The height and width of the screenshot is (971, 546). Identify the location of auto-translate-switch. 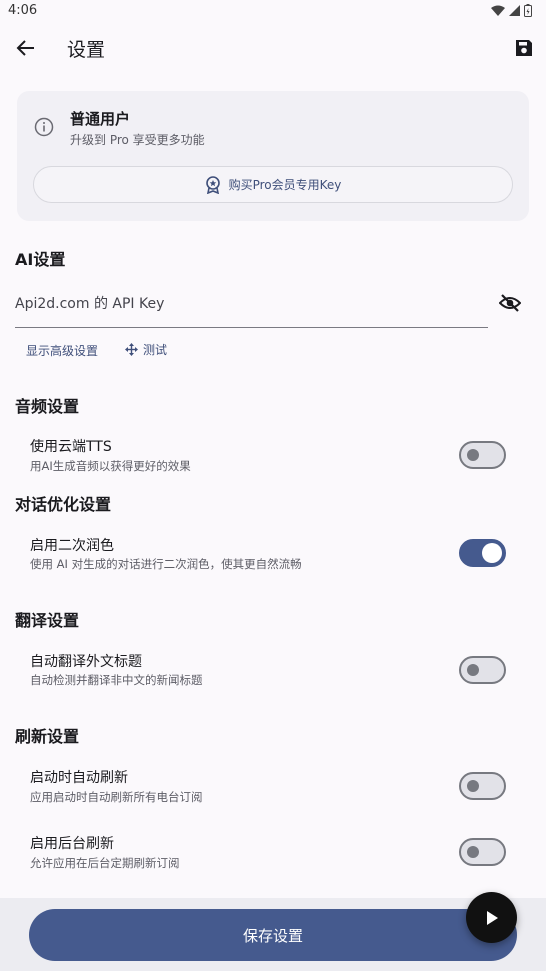
(482, 670).